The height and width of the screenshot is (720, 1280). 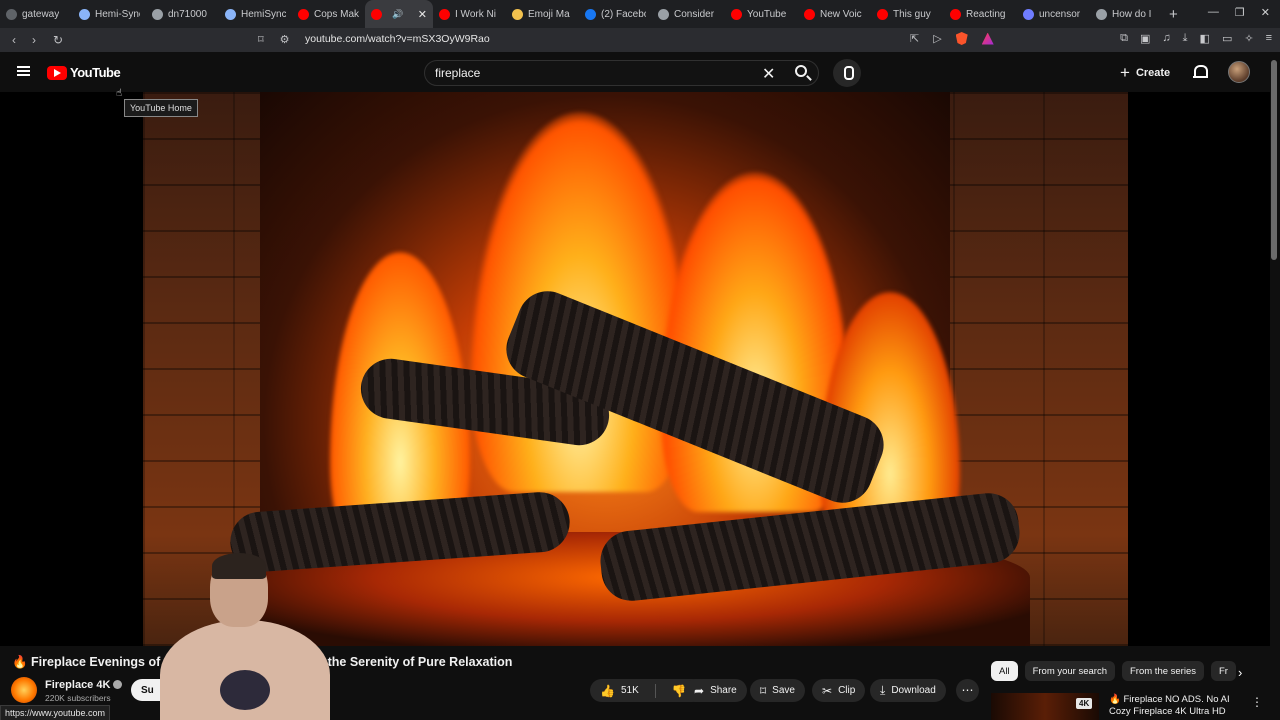 I want to click on close-window-icon: ✕, so click(x=1265, y=12).